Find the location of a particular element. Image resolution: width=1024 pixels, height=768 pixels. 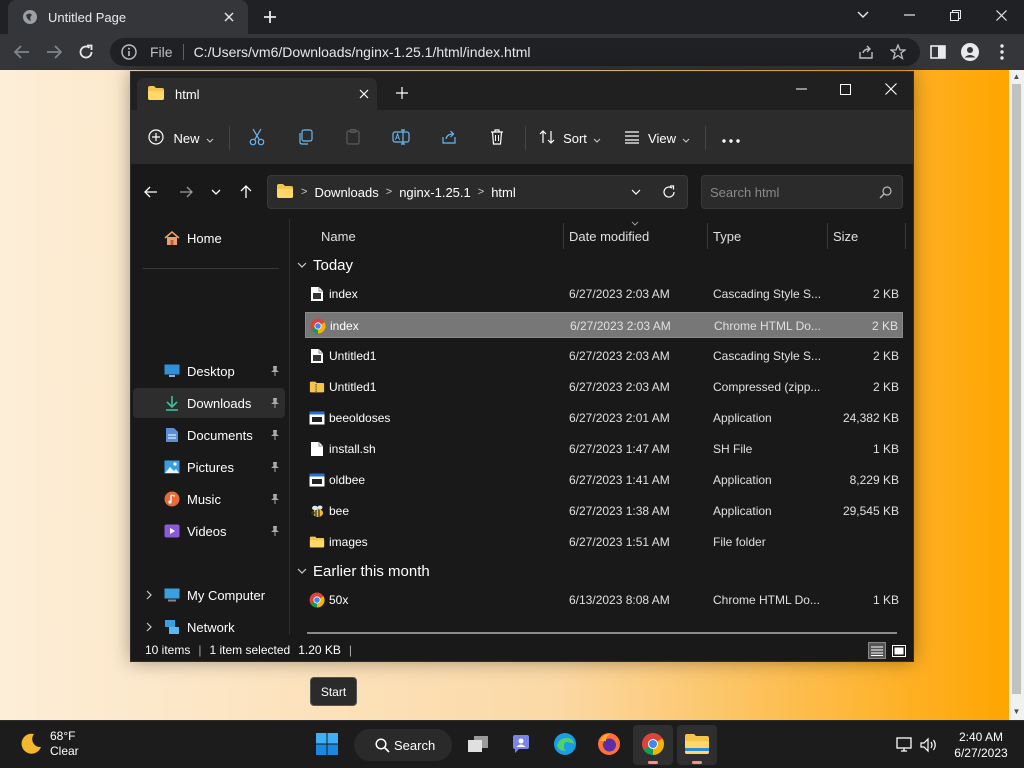

reload-button is located at coordinates (86, 52).